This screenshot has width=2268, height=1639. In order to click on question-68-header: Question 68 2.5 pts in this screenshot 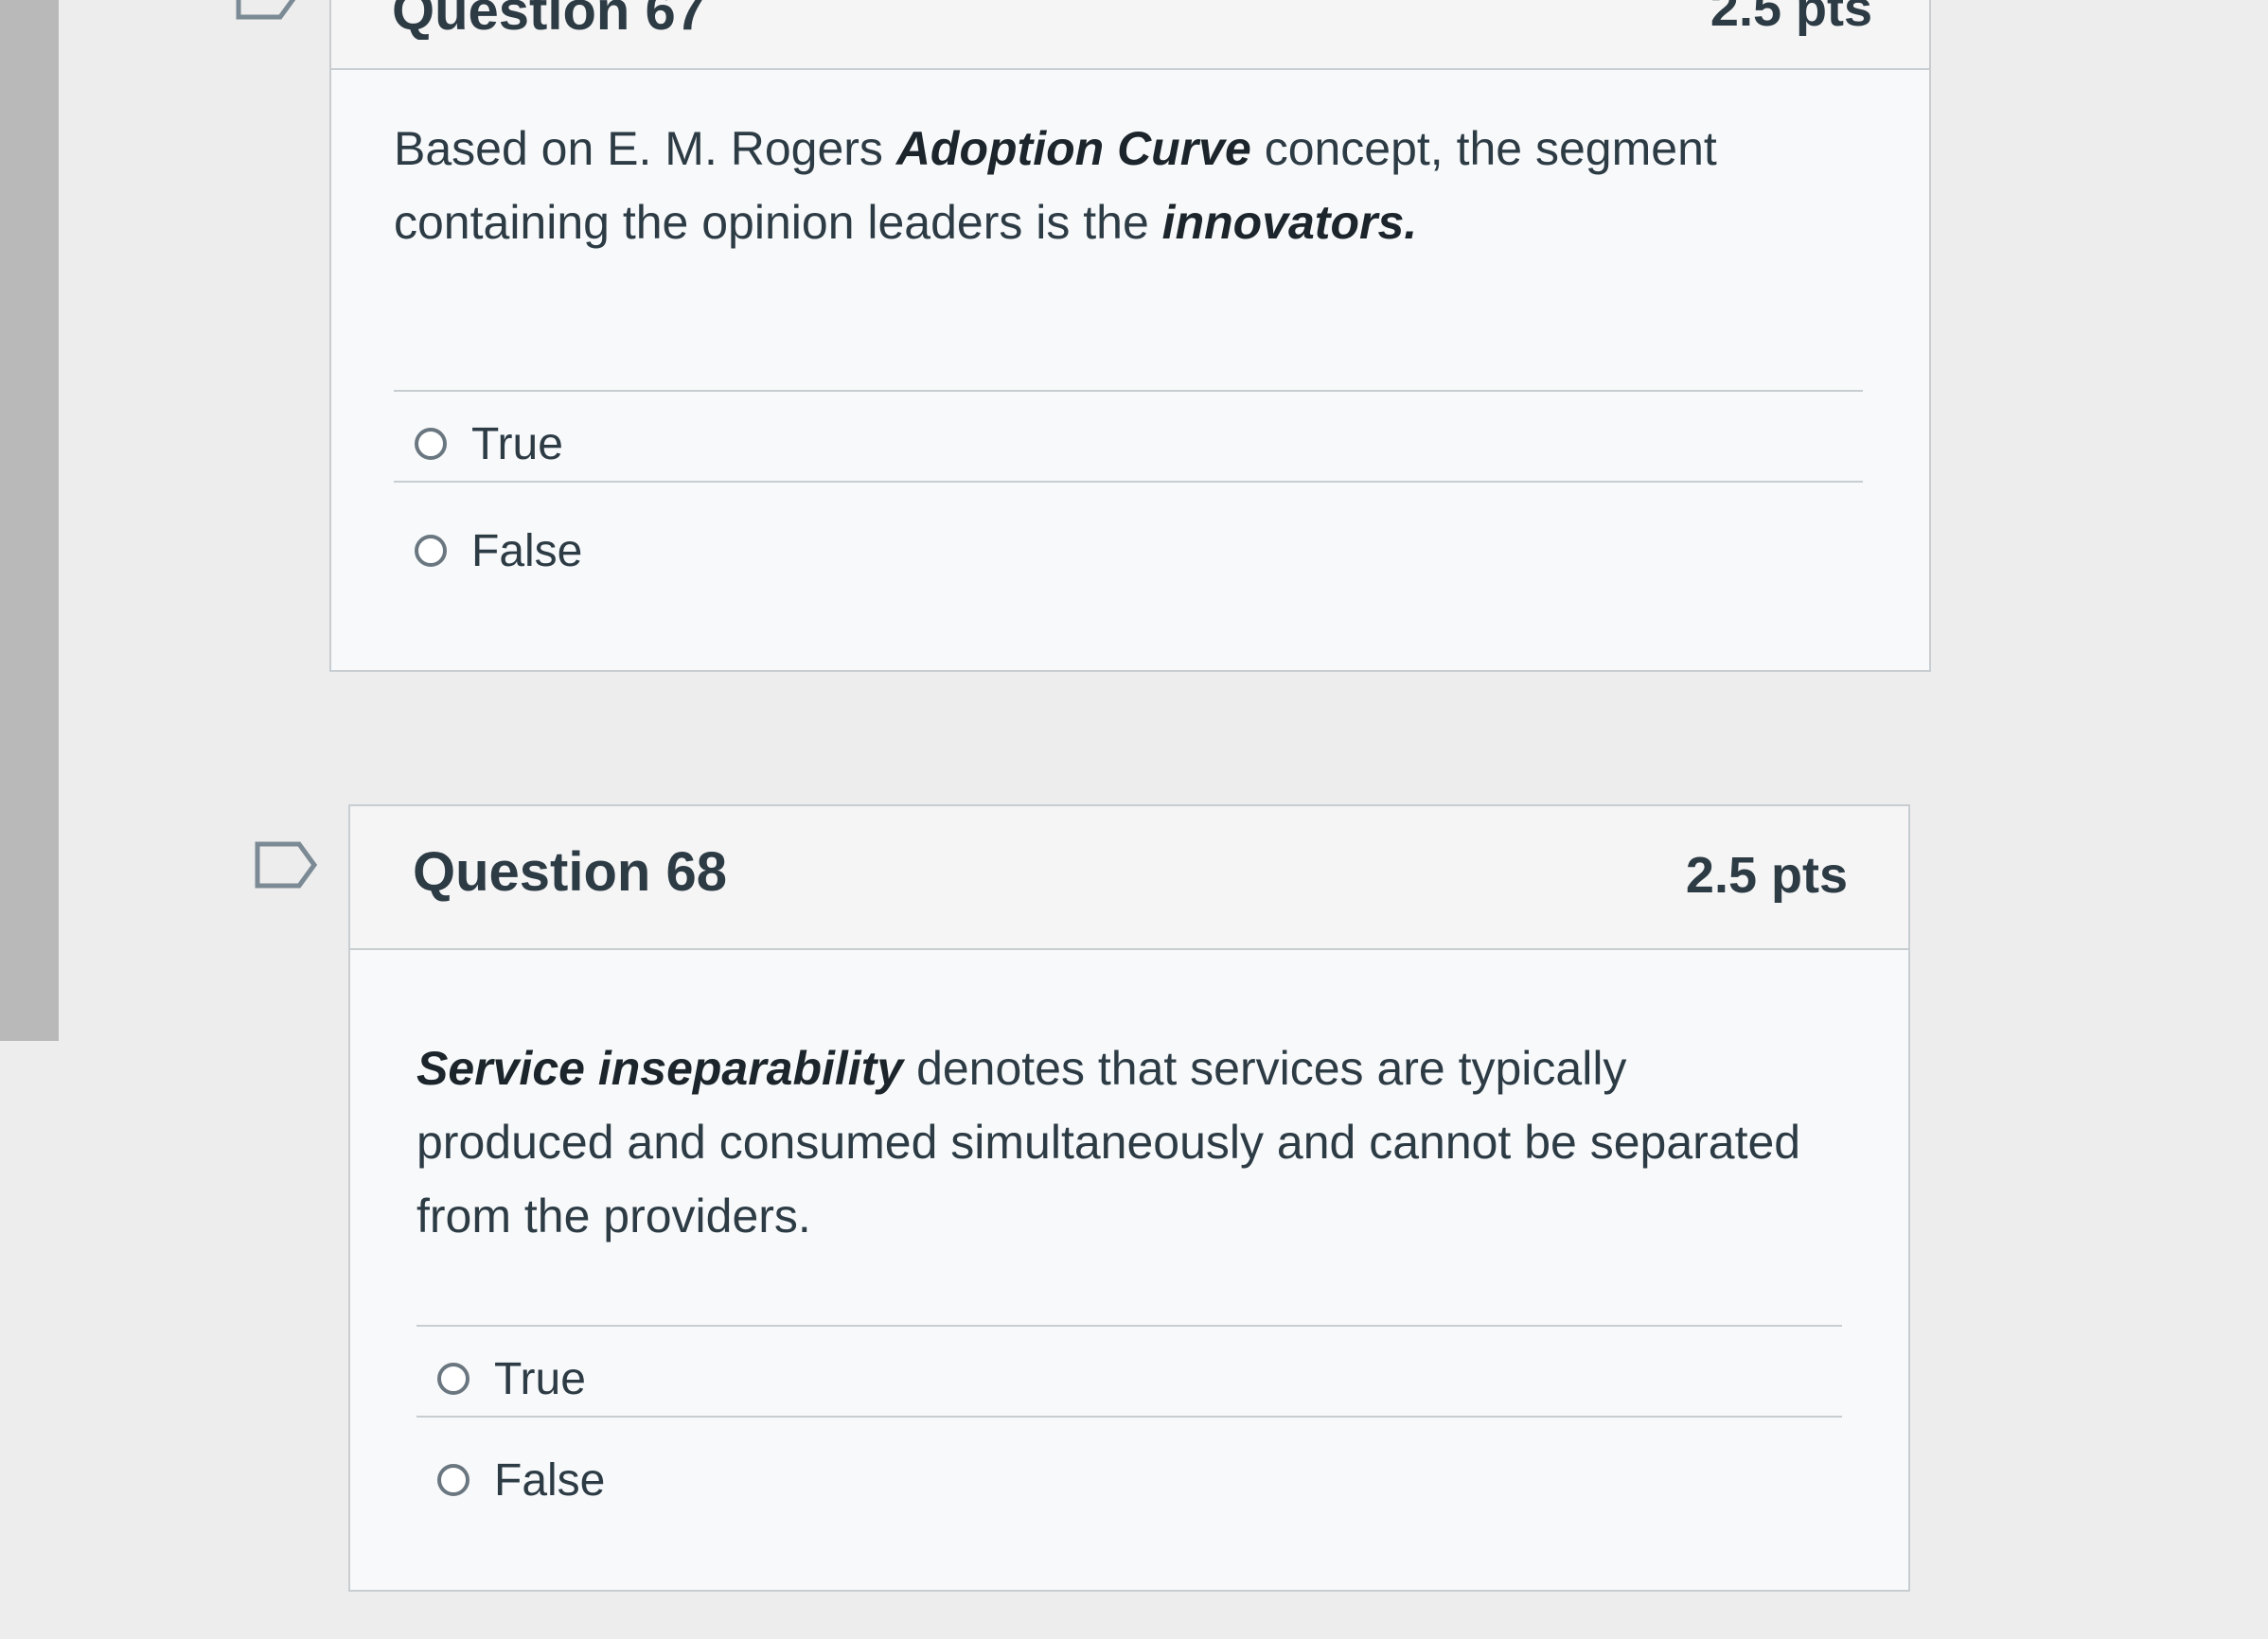, I will do `click(1129, 878)`.